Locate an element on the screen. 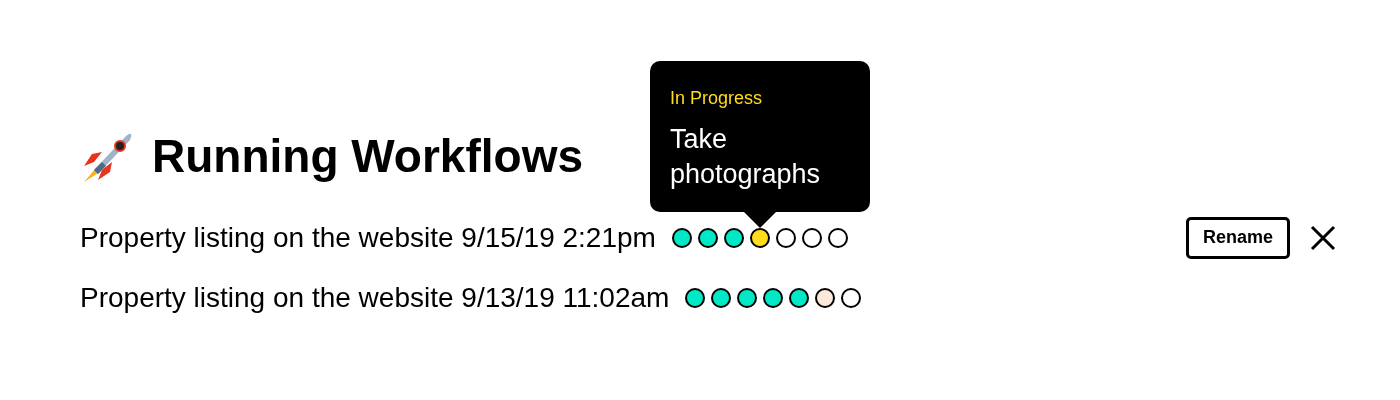  close-icon is located at coordinates (1323, 238).